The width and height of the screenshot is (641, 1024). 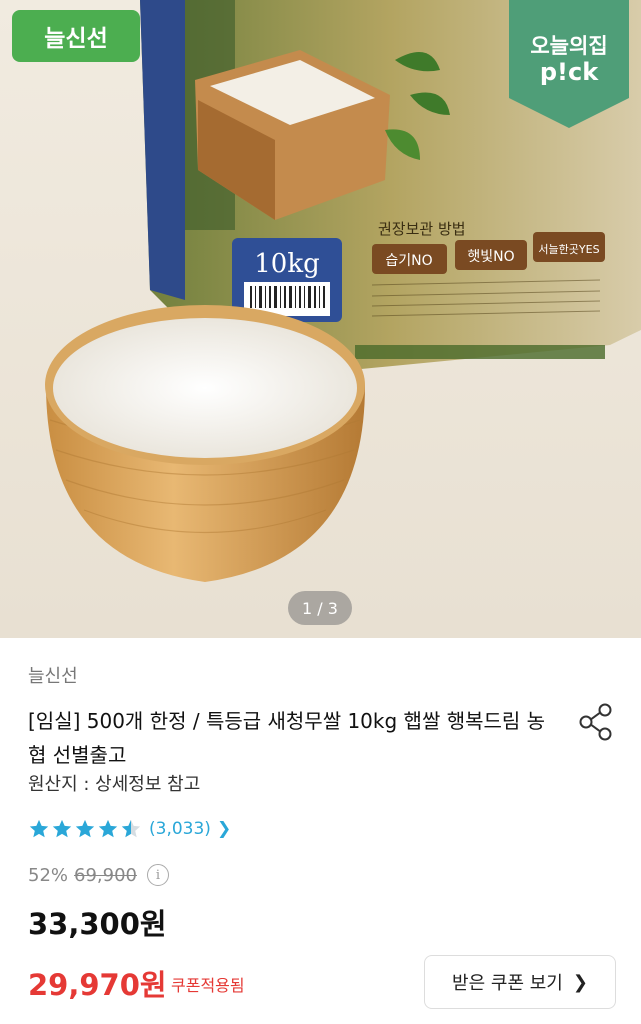 I want to click on ohouse-pick-badge: 오늘의집 p!ck, so click(x=569, y=64).